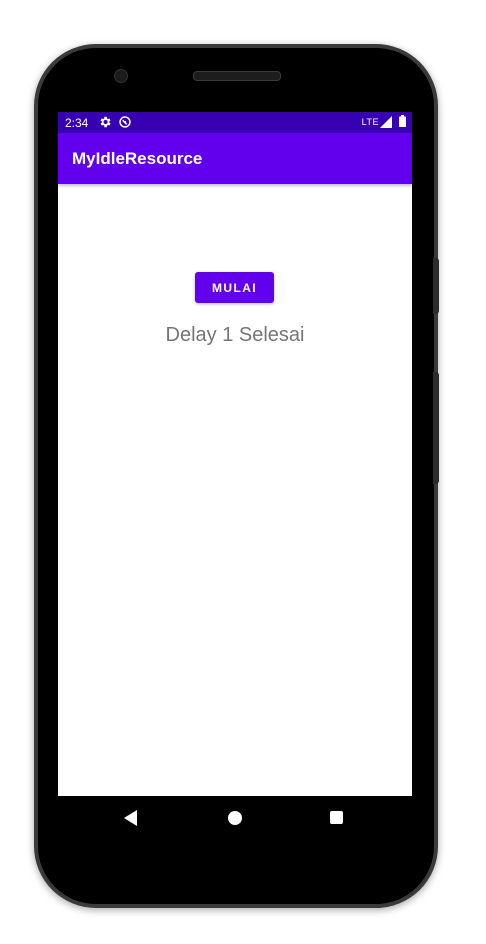  What do you see at coordinates (137, 158) in the screenshot?
I see `app-title: MyIdleResource` at bounding box center [137, 158].